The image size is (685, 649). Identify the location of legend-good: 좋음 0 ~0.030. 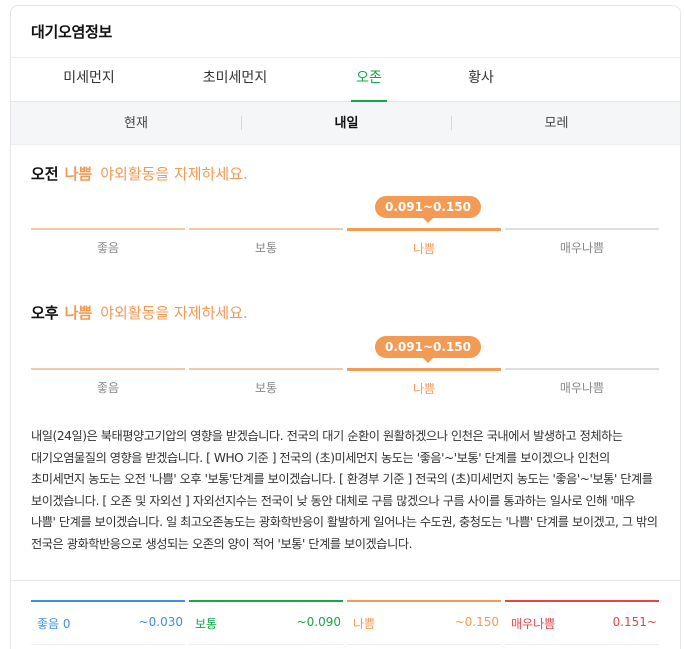
(108, 624).